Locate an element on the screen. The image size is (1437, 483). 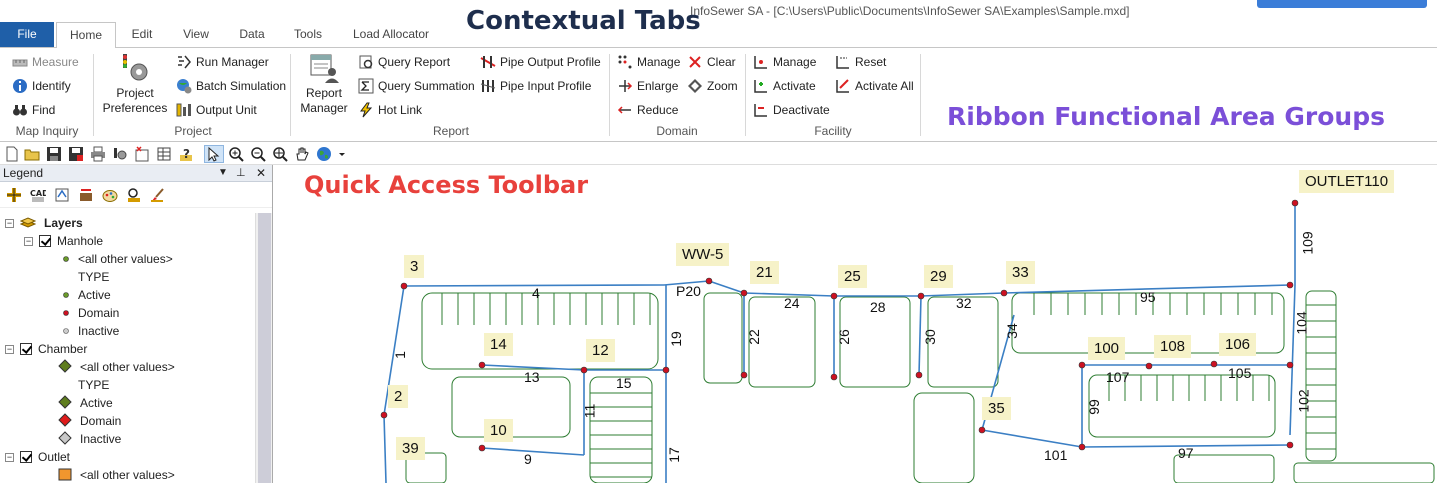
facility-deactivate-button: Deactivate is located at coordinates (791, 110).